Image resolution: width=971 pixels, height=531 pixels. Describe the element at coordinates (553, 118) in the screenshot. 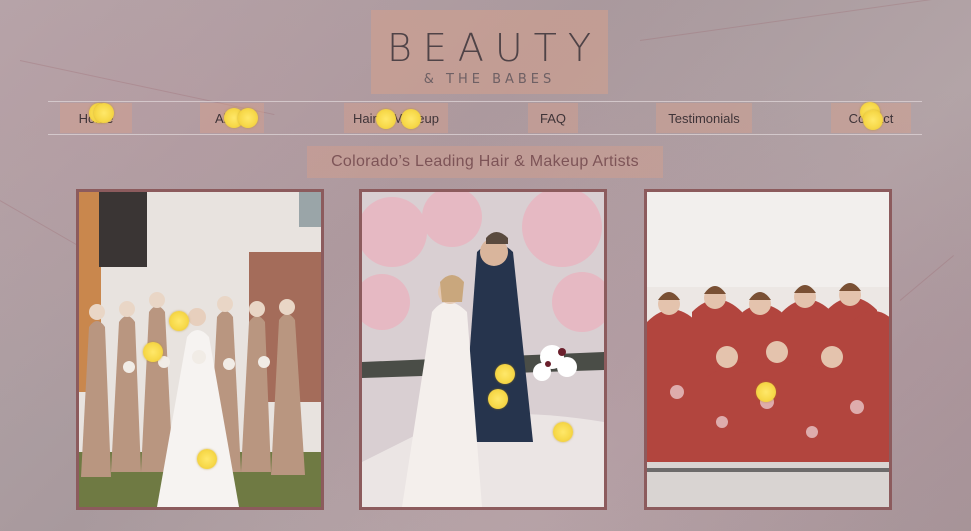

I see `nav-item-faq: FAQ` at that location.